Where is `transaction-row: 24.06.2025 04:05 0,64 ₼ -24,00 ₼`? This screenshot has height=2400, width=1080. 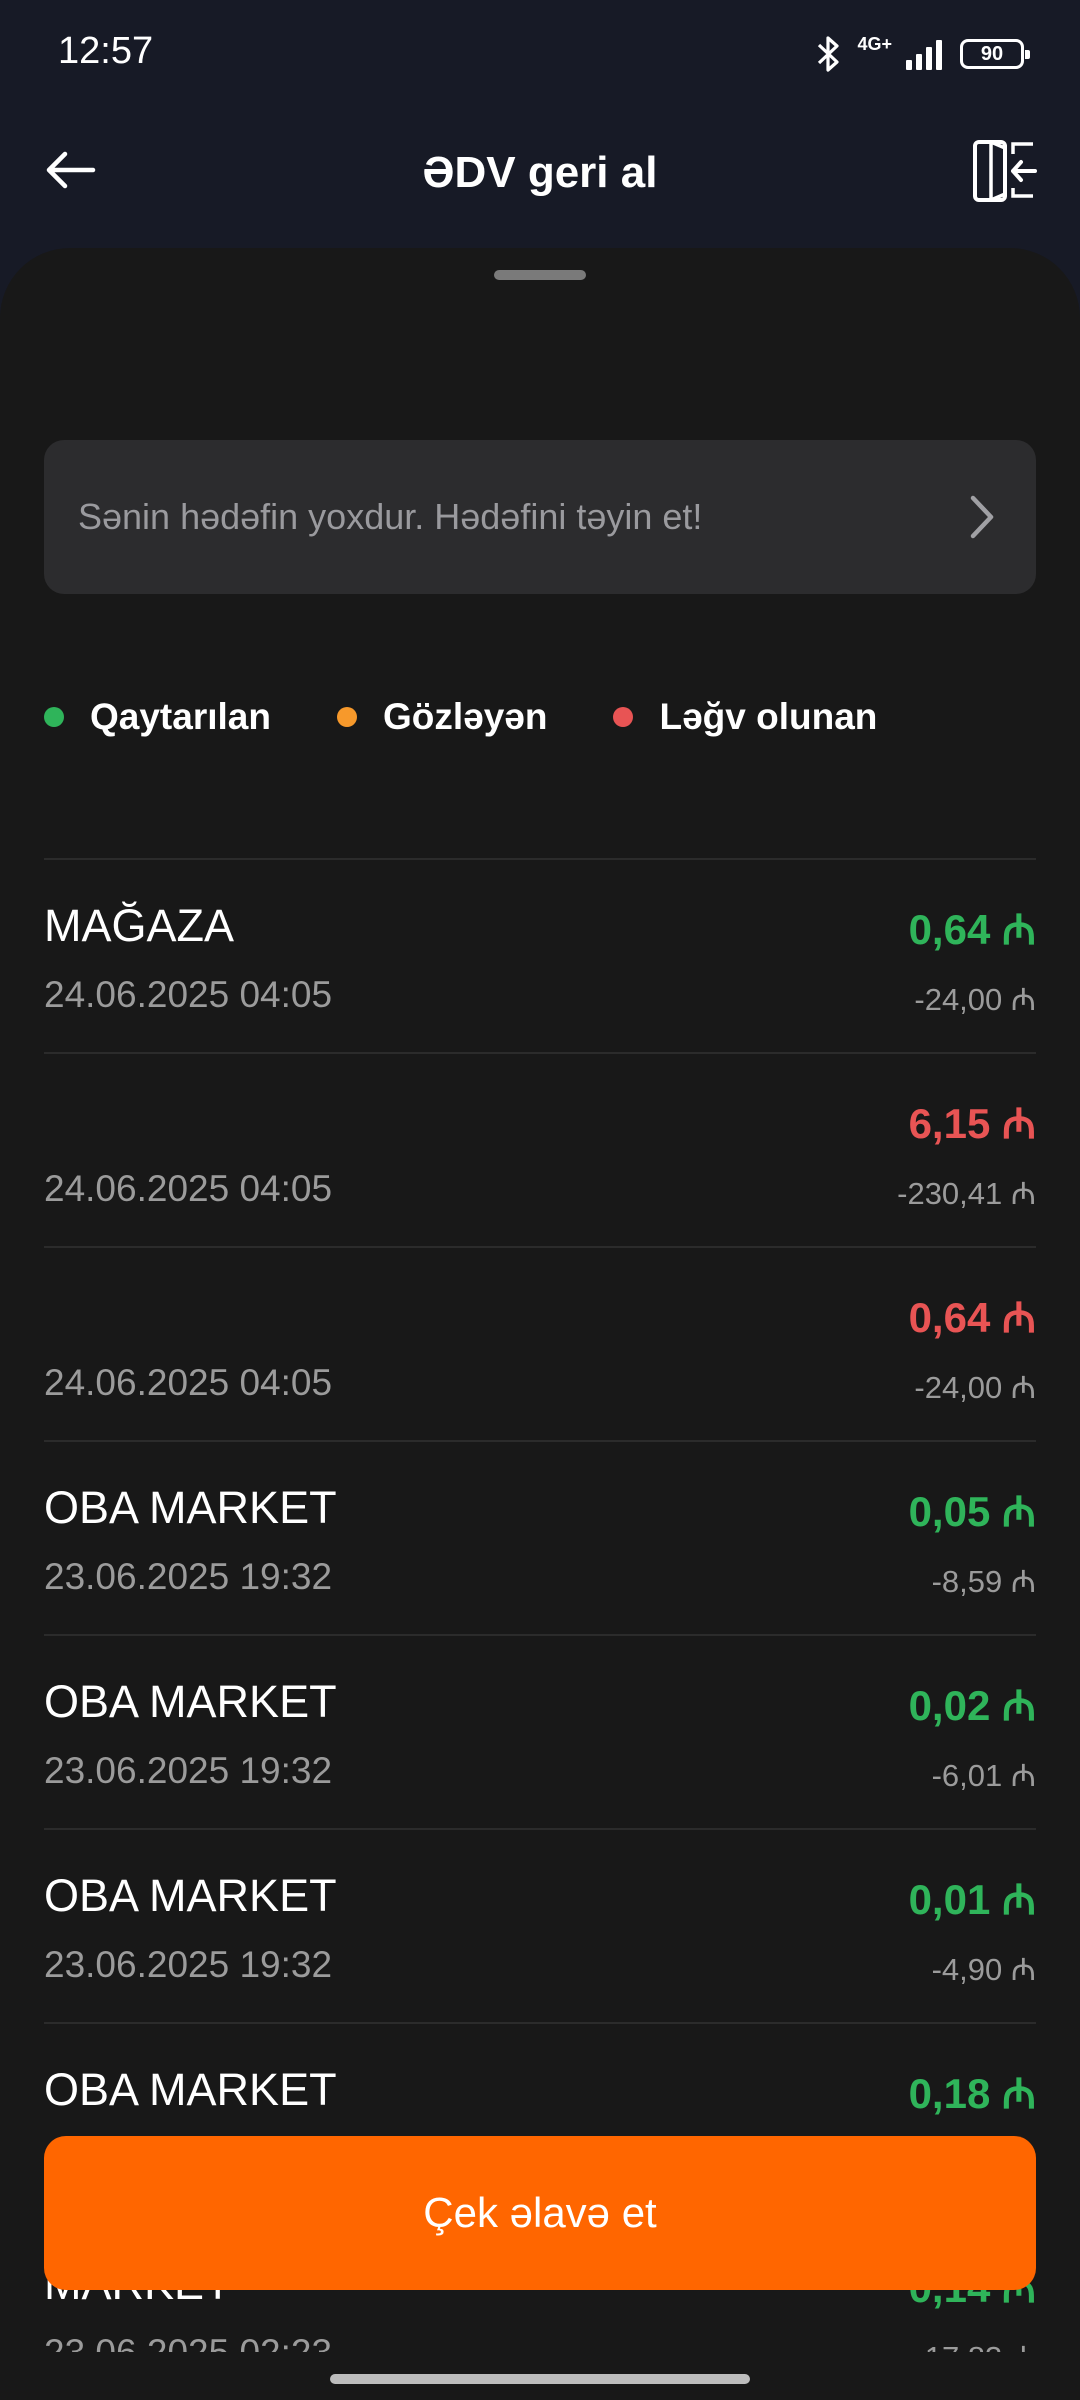
transaction-row: 24.06.2025 04:05 0,64 ₼ -24,00 ₼ is located at coordinates (540, 1343).